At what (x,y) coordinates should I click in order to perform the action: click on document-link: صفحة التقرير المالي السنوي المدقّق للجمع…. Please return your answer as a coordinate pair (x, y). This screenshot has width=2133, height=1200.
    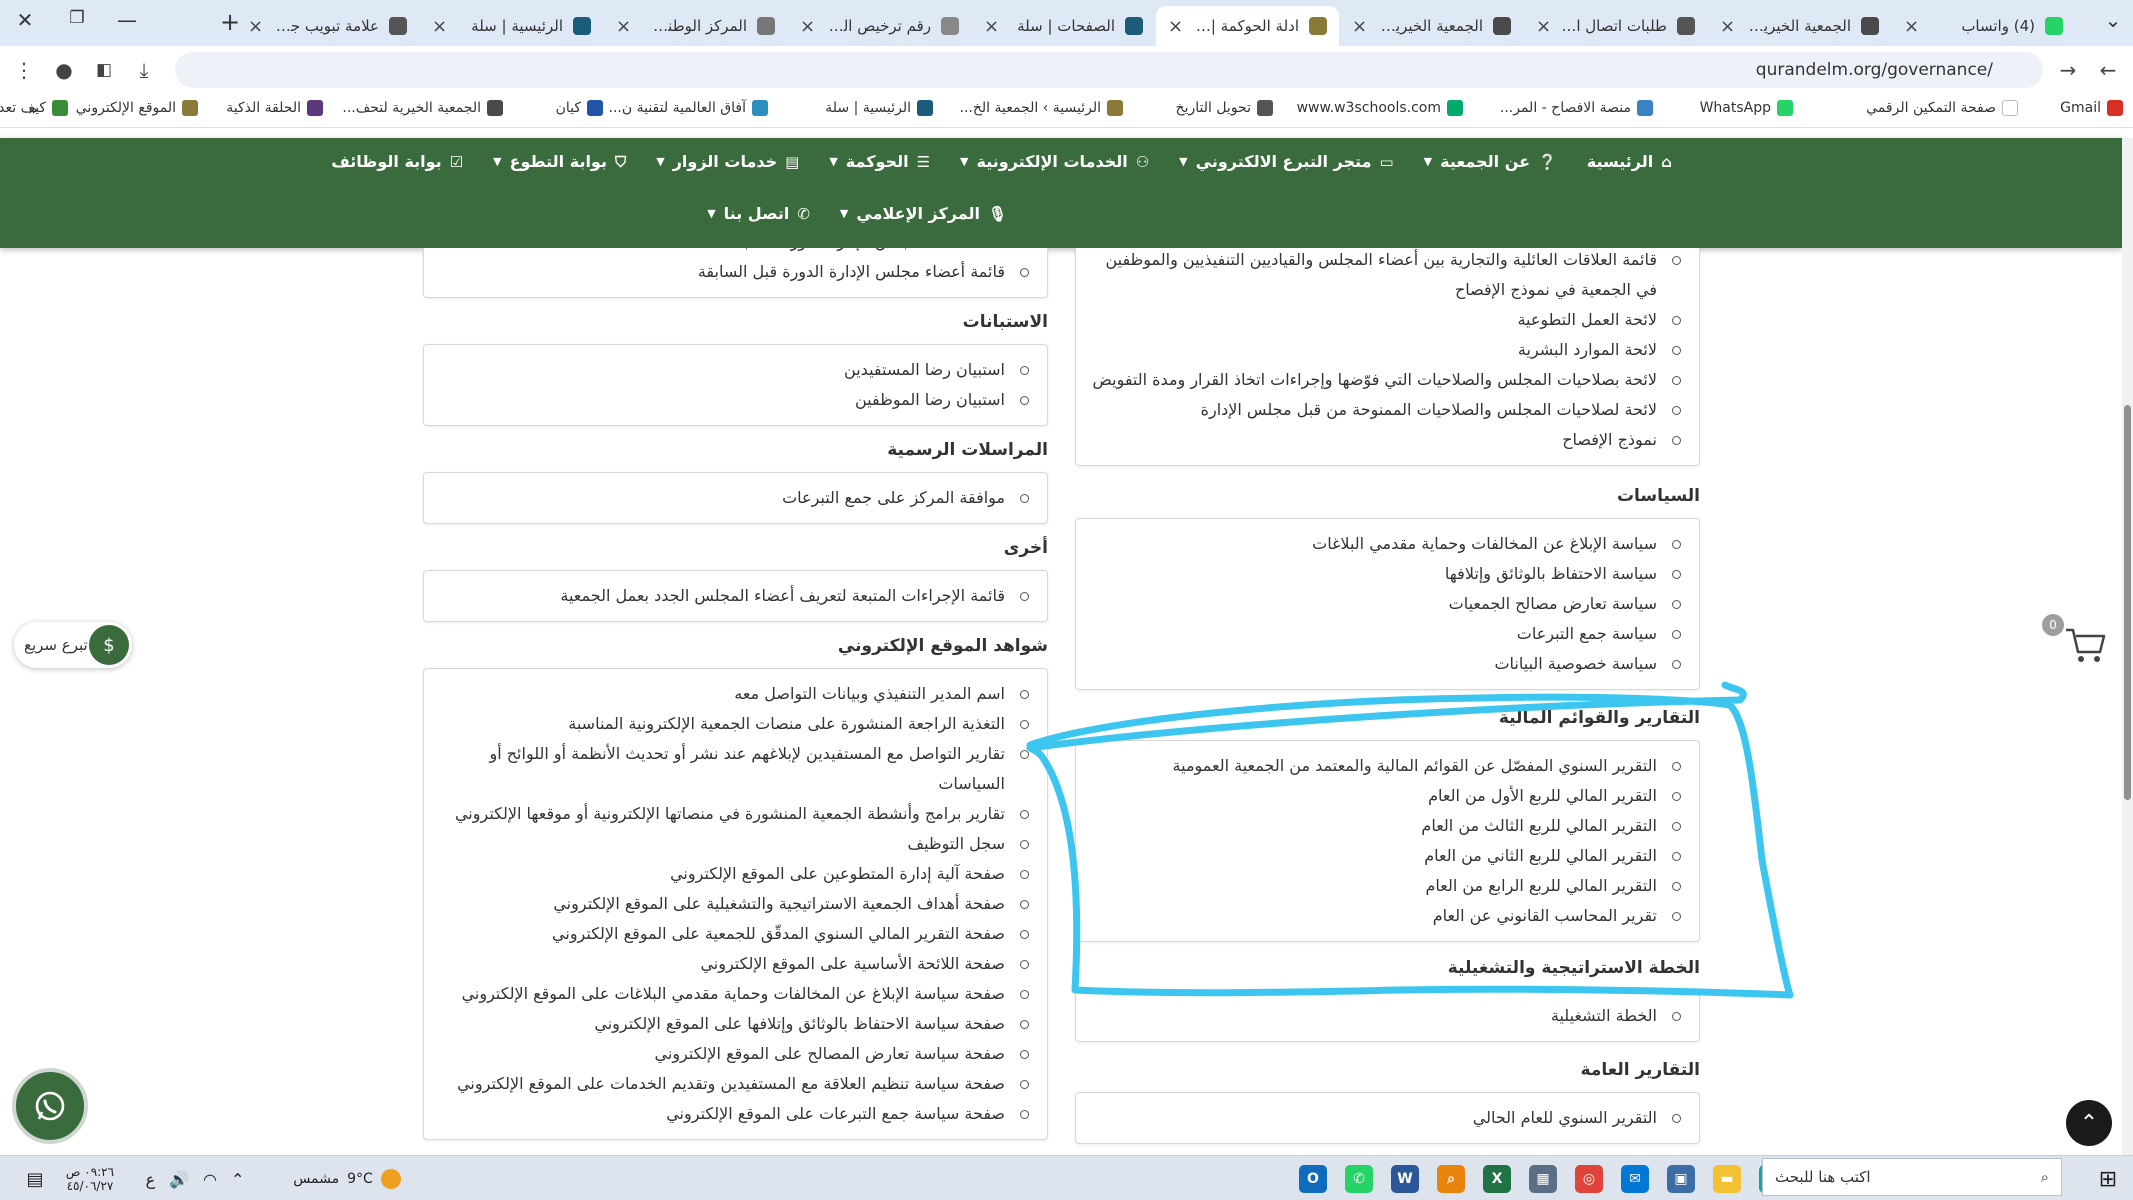
    Looking at the image, I should click on (733, 934).